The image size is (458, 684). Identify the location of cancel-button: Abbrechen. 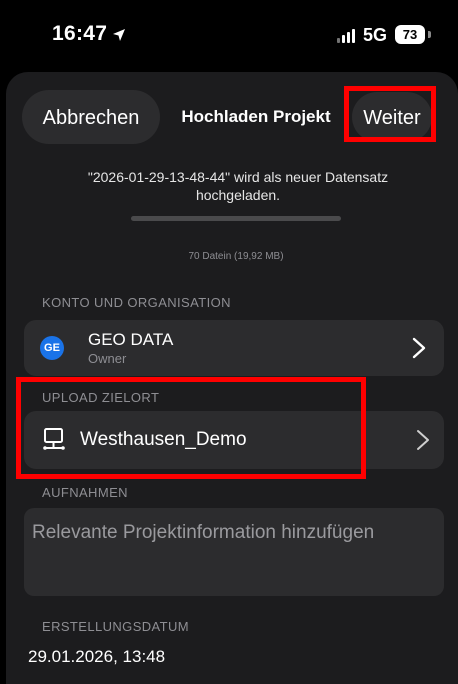
(91, 117).